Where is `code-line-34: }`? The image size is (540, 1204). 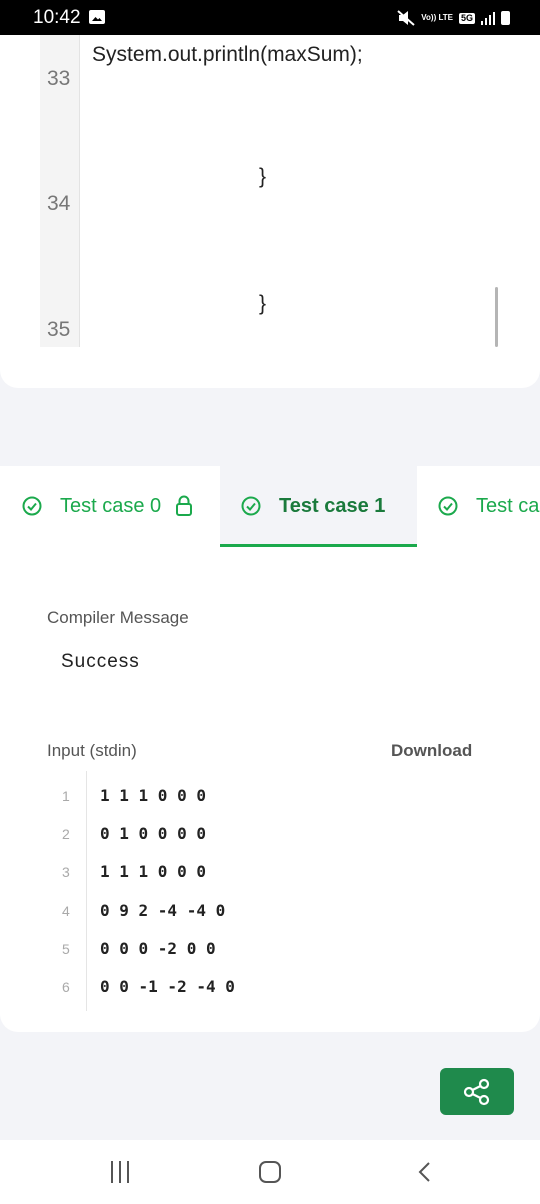 code-line-34: } is located at coordinates (262, 177).